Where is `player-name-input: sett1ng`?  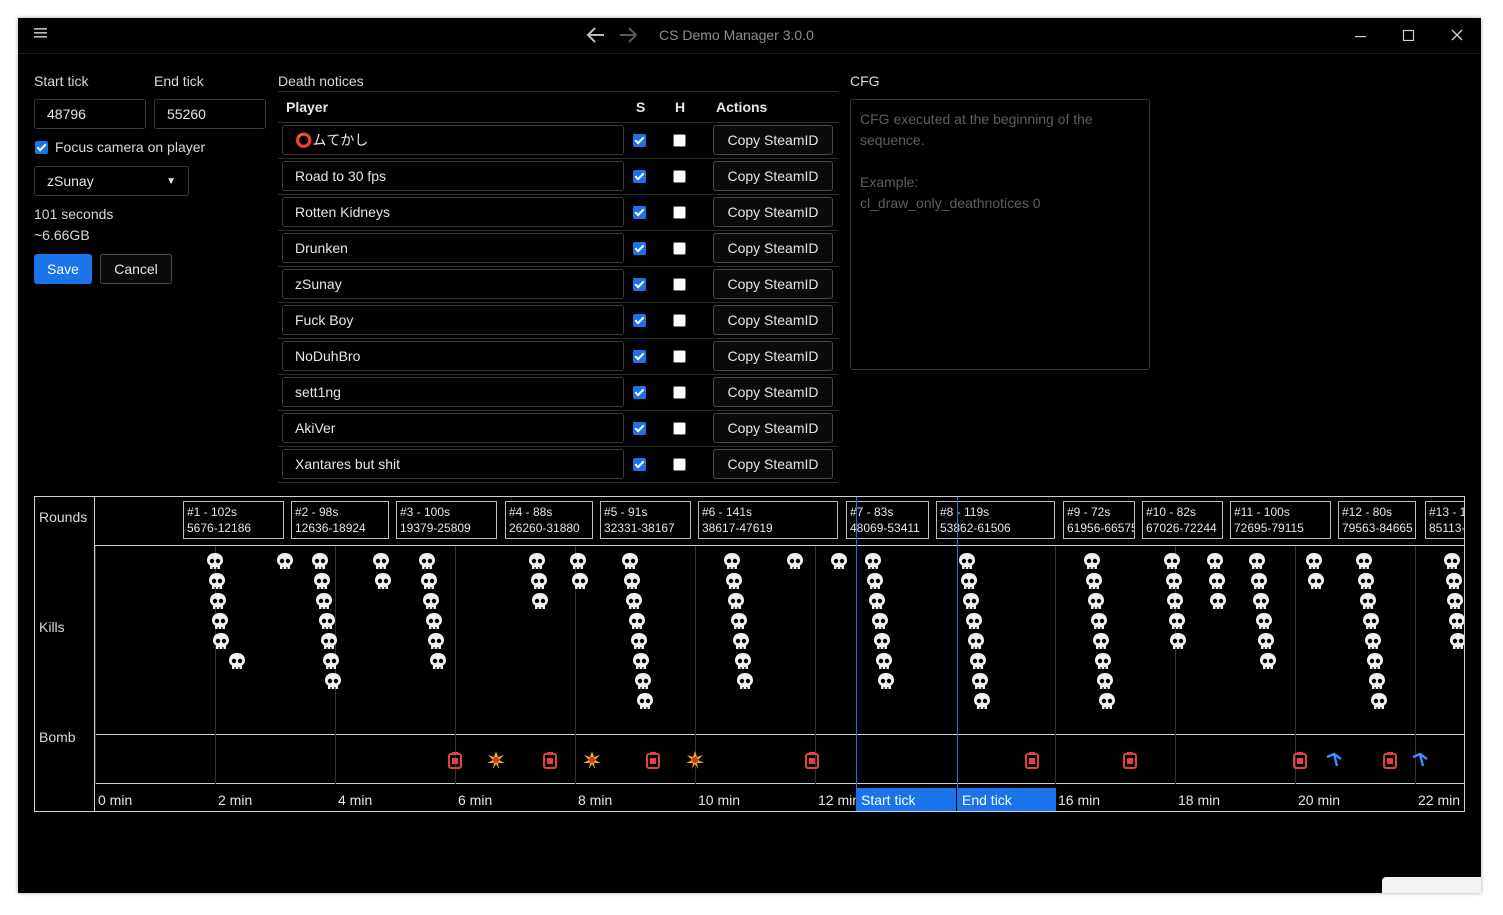
player-name-input: sett1ng is located at coordinates (453, 392).